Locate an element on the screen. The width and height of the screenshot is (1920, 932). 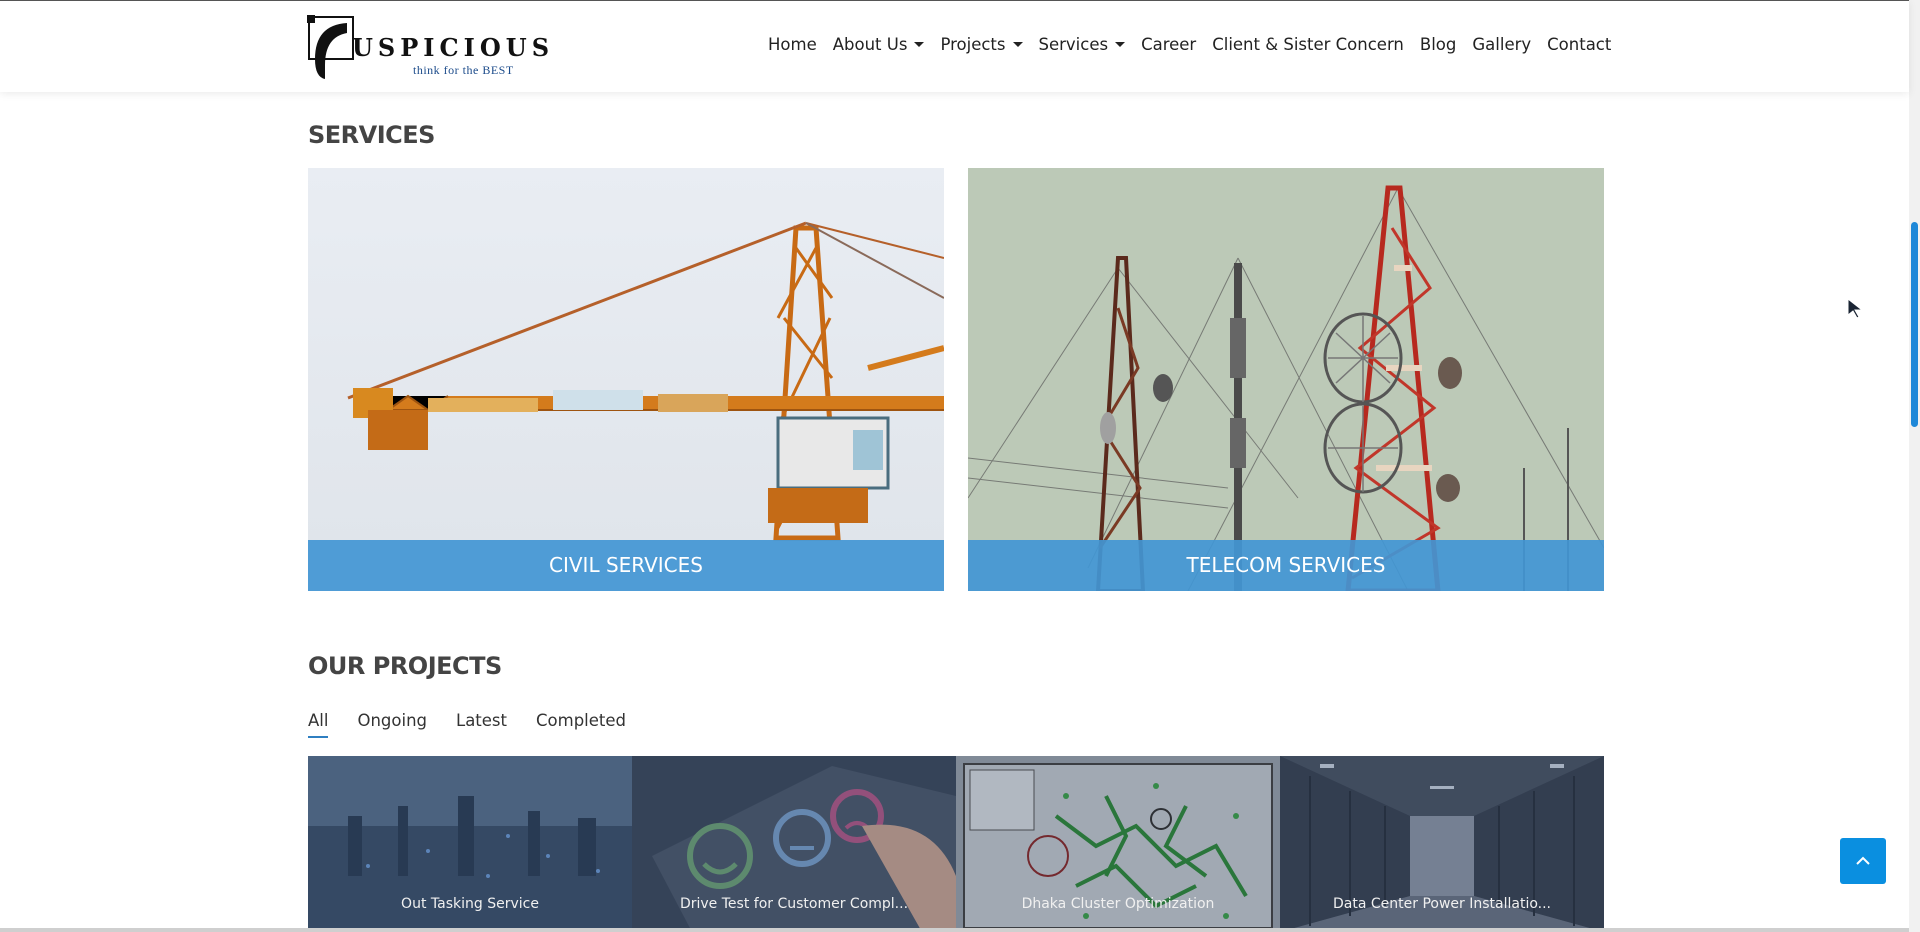
nav-label: Gallery is located at coordinates (1502, 44).